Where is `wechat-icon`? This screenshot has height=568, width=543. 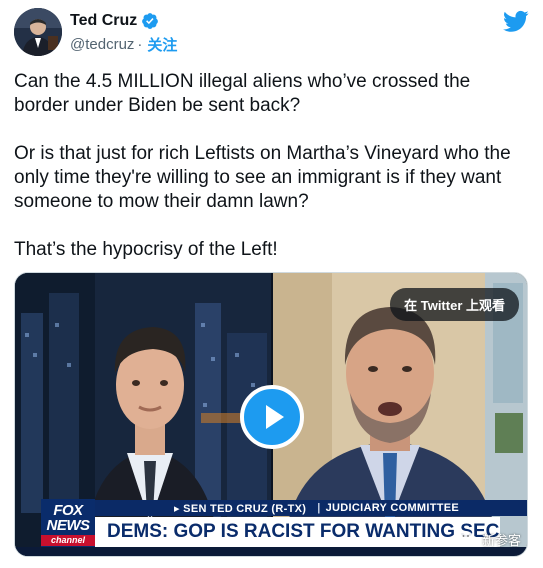 wechat-icon is located at coordinates (468, 539).